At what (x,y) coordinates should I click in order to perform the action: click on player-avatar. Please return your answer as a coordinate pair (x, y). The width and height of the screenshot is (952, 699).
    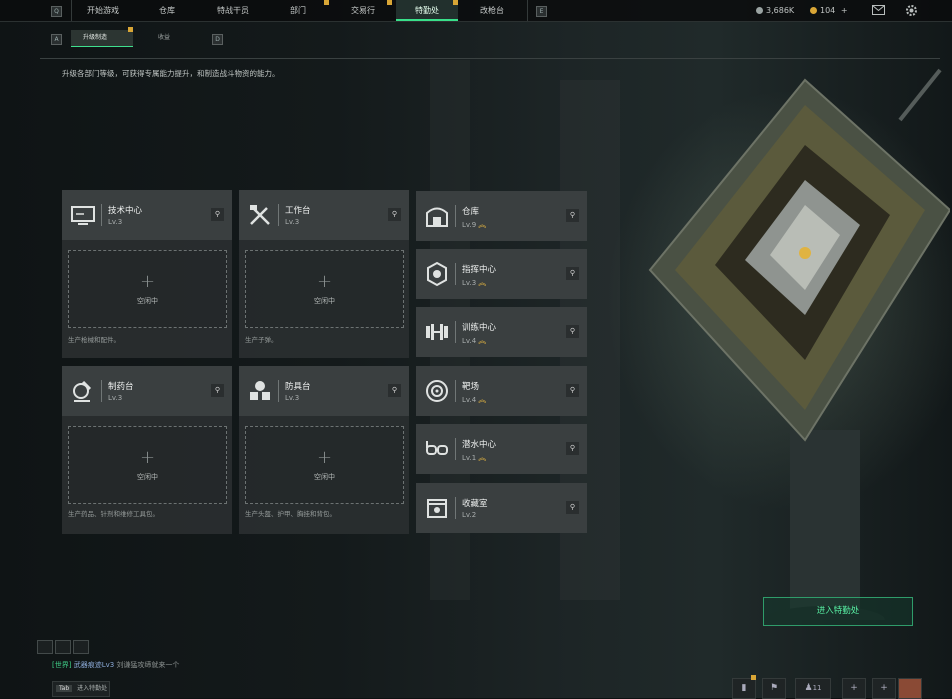
    Looking at the image, I should click on (910, 688).